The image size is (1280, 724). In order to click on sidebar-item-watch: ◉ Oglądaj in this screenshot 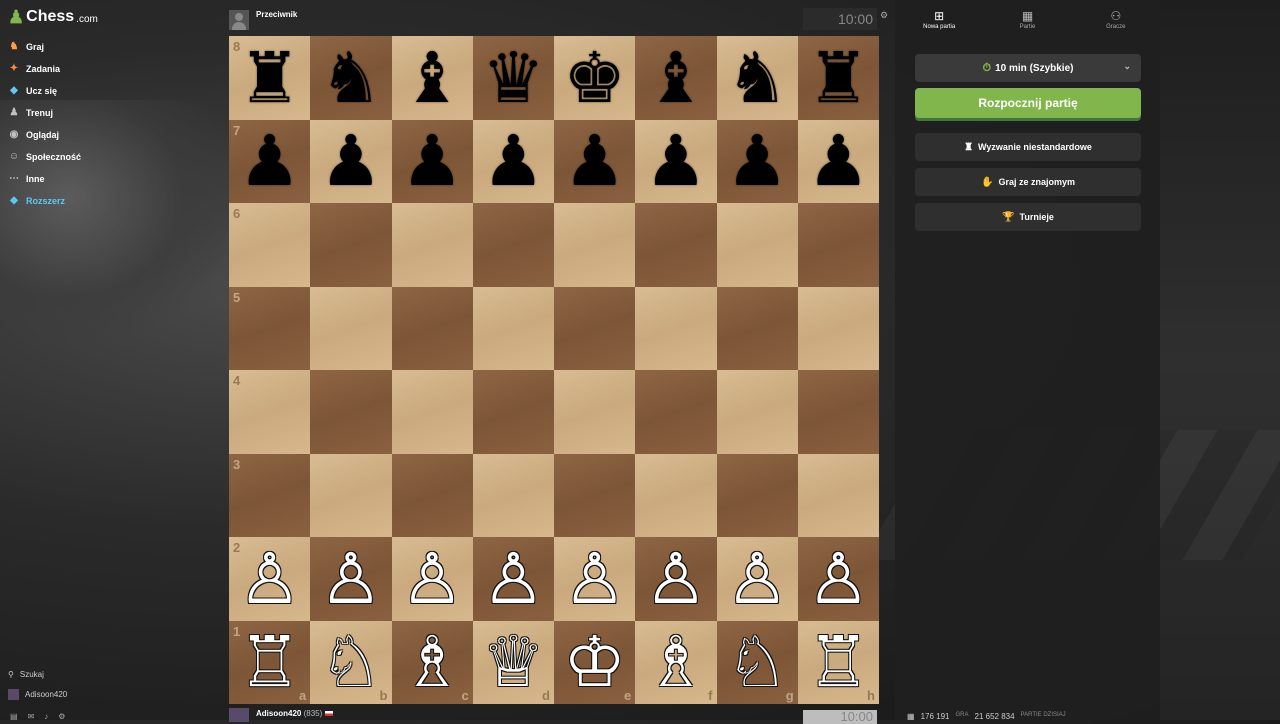, I will do `click(44, 135)`.